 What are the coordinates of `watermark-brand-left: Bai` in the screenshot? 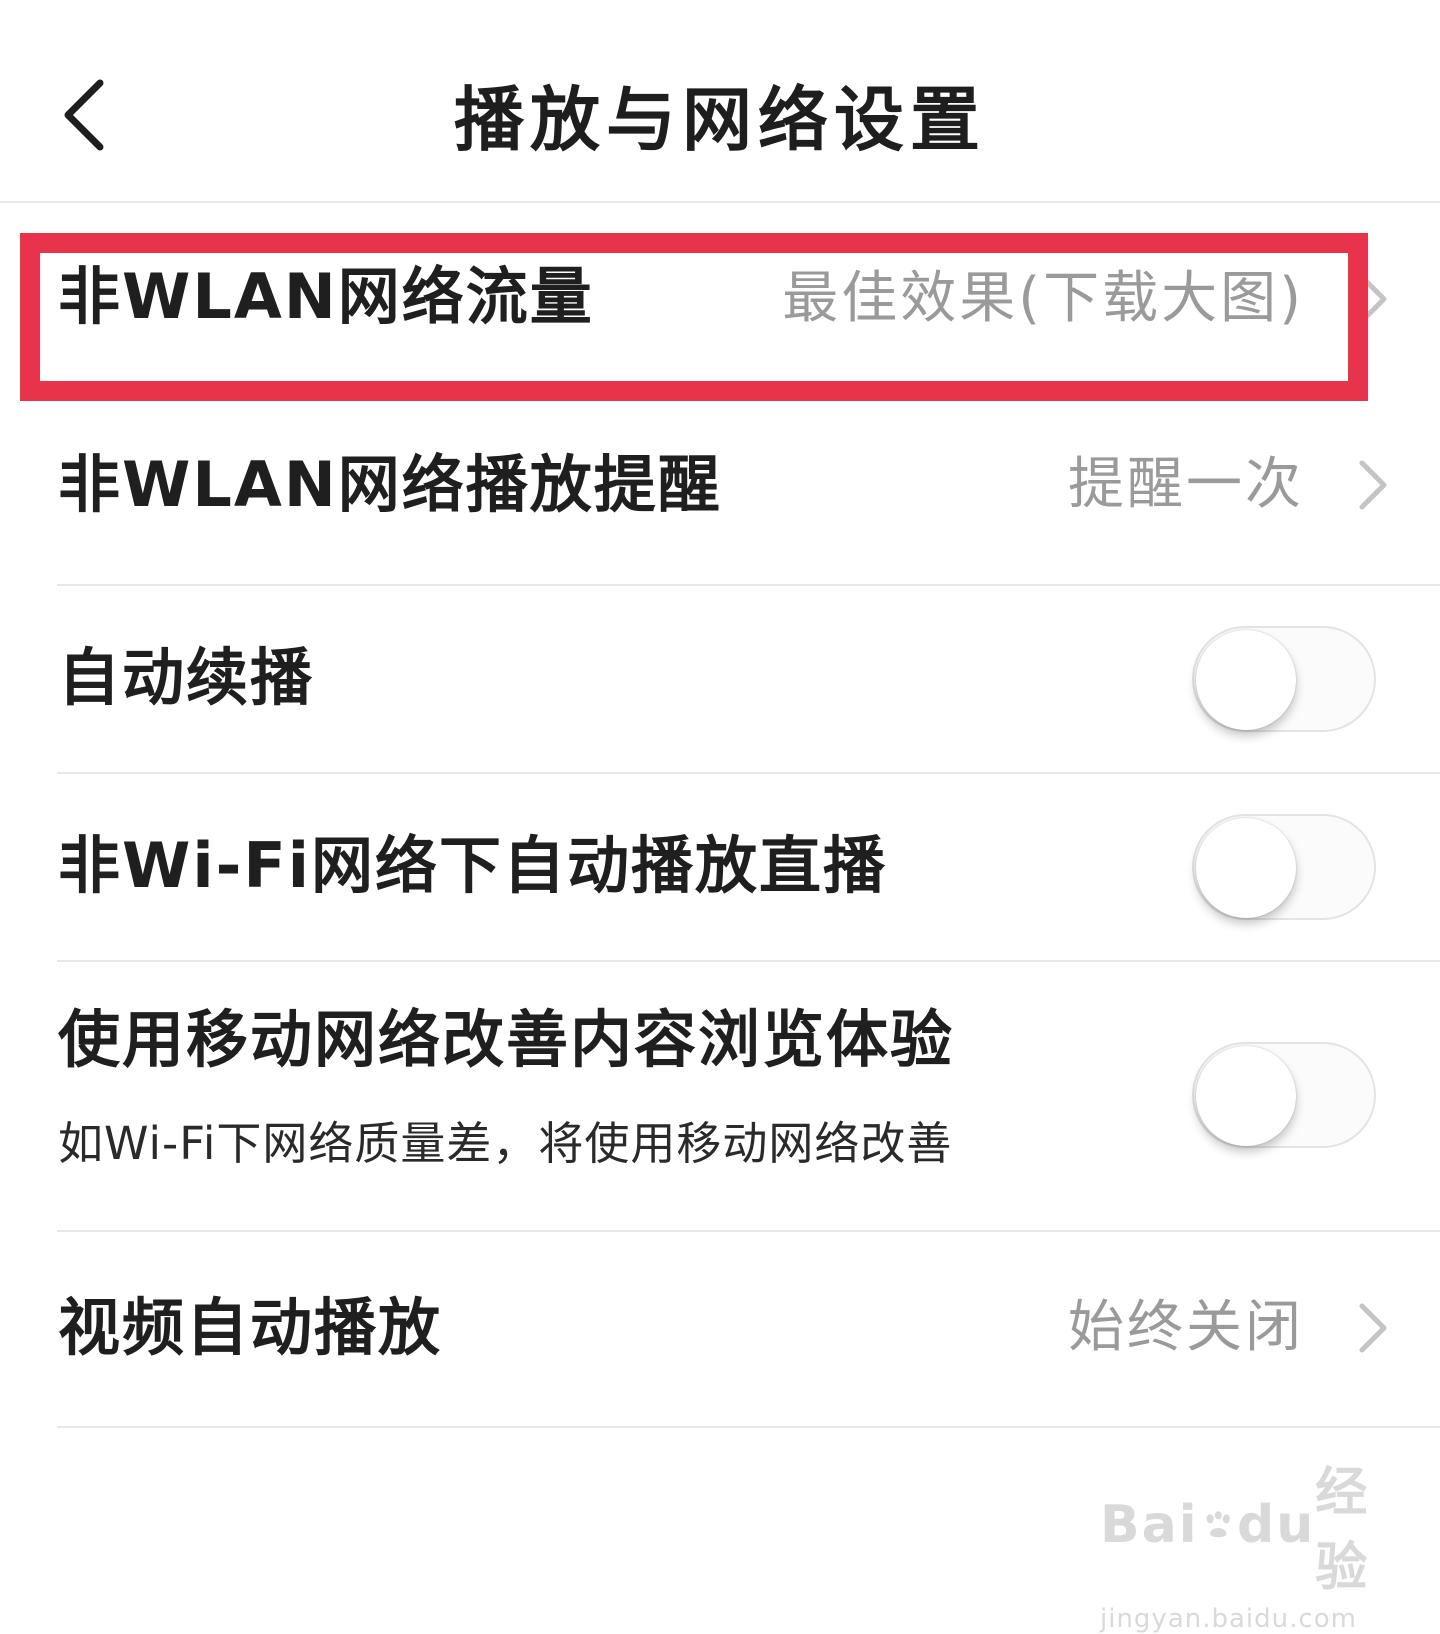 It's located at (1149, 1525).